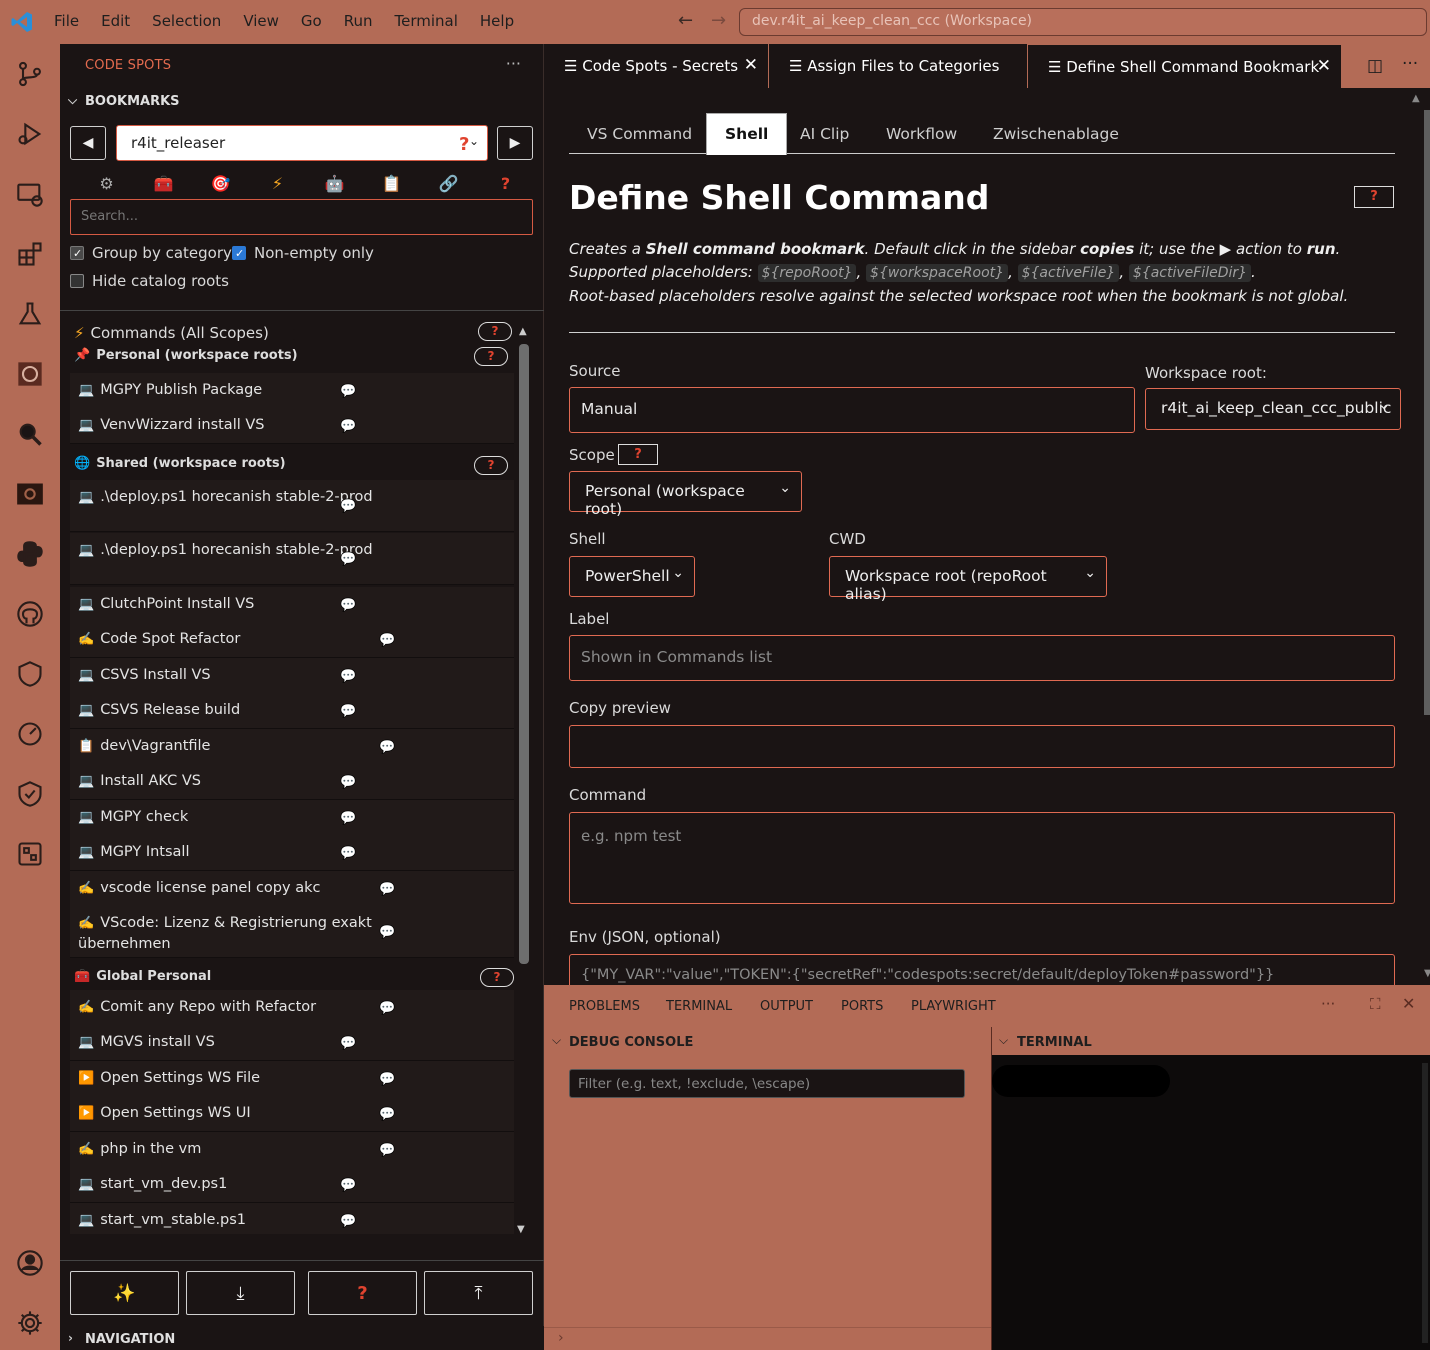 This screenshot has height=1350, width=1430. Describe the element at coordinates (497, 21) in the screenshot. I see `menu-help: Help` at that location.